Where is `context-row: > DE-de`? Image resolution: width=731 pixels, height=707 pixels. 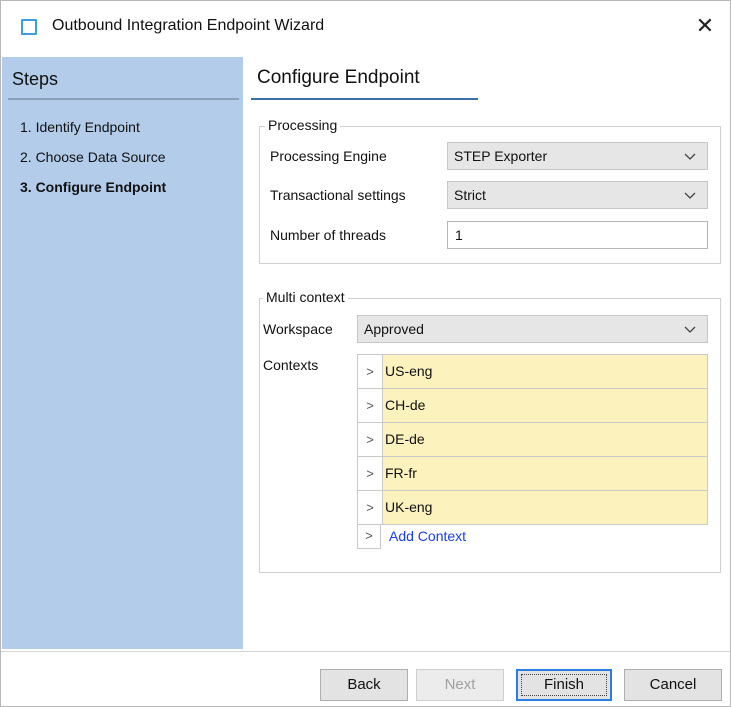 context-row: > DE-de is located at coordinates (532, 439).